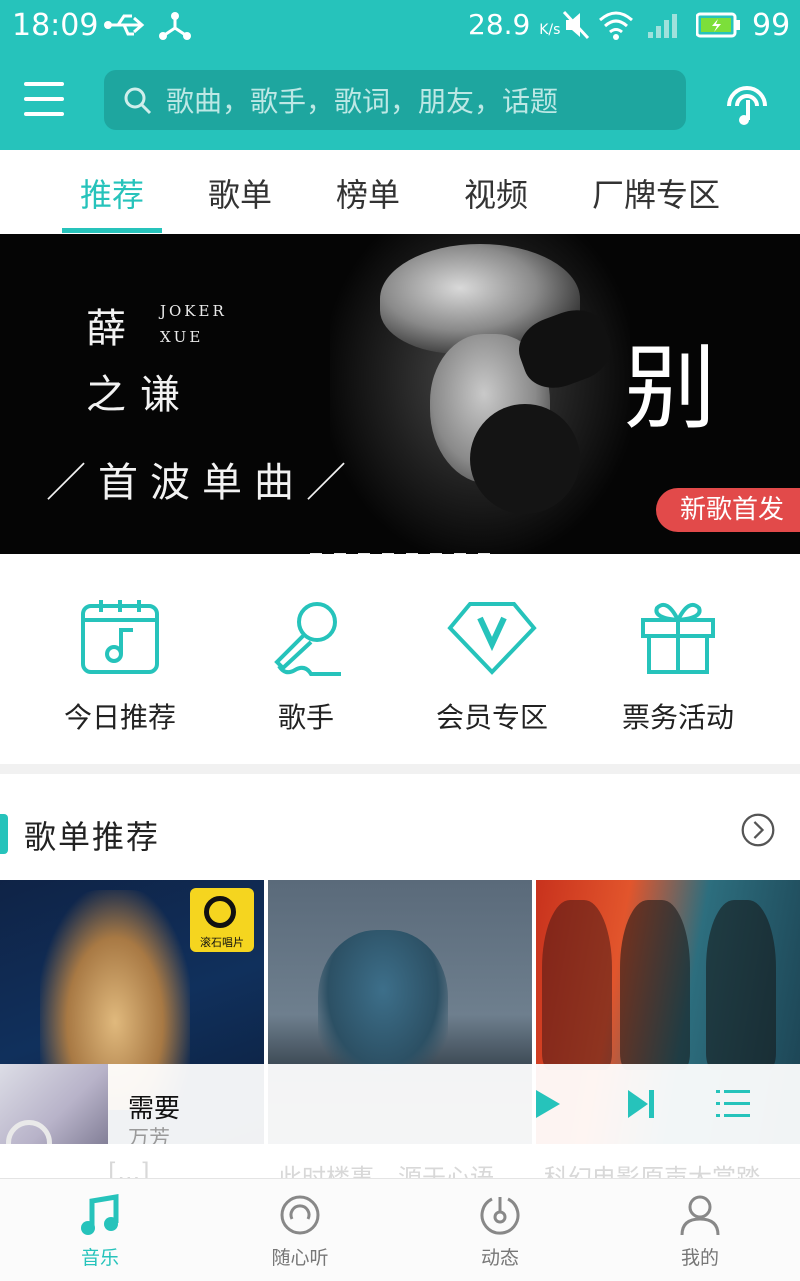 This screenshot has height=1281, width=800. I want to click on section-accent-bar, so click(4, 834).